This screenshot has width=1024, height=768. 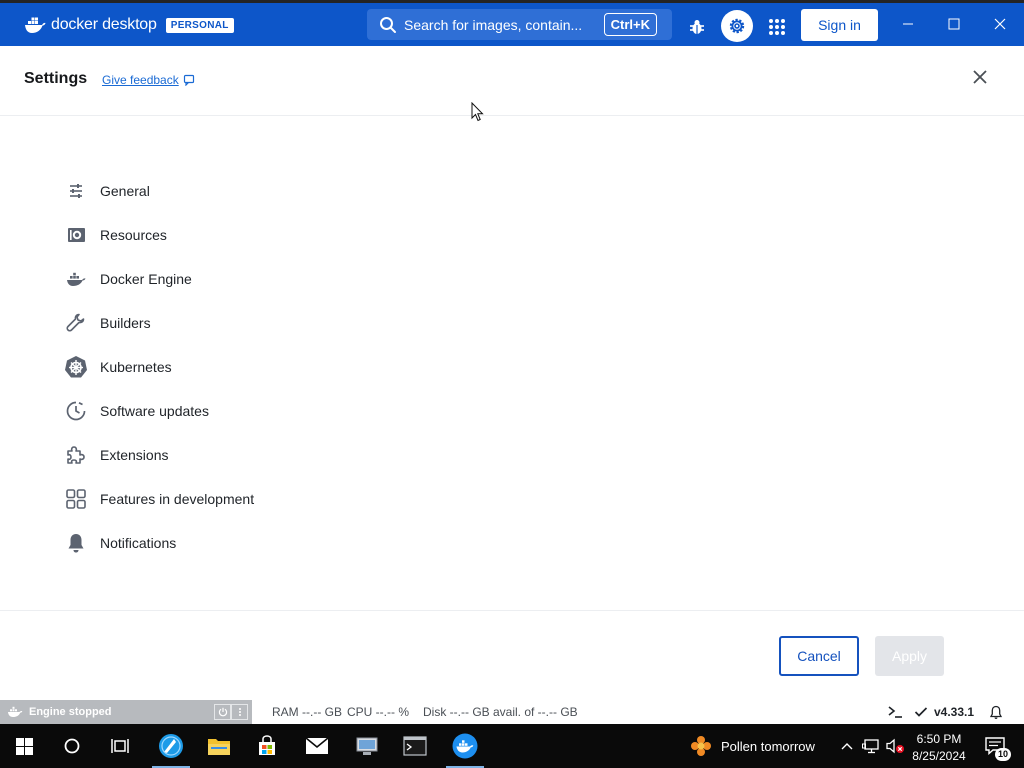 What do you see at coordinates (630, 24) in the screenshot?
I see `search-shortcut: Ctrl+K` at bounding box center [630, 24].